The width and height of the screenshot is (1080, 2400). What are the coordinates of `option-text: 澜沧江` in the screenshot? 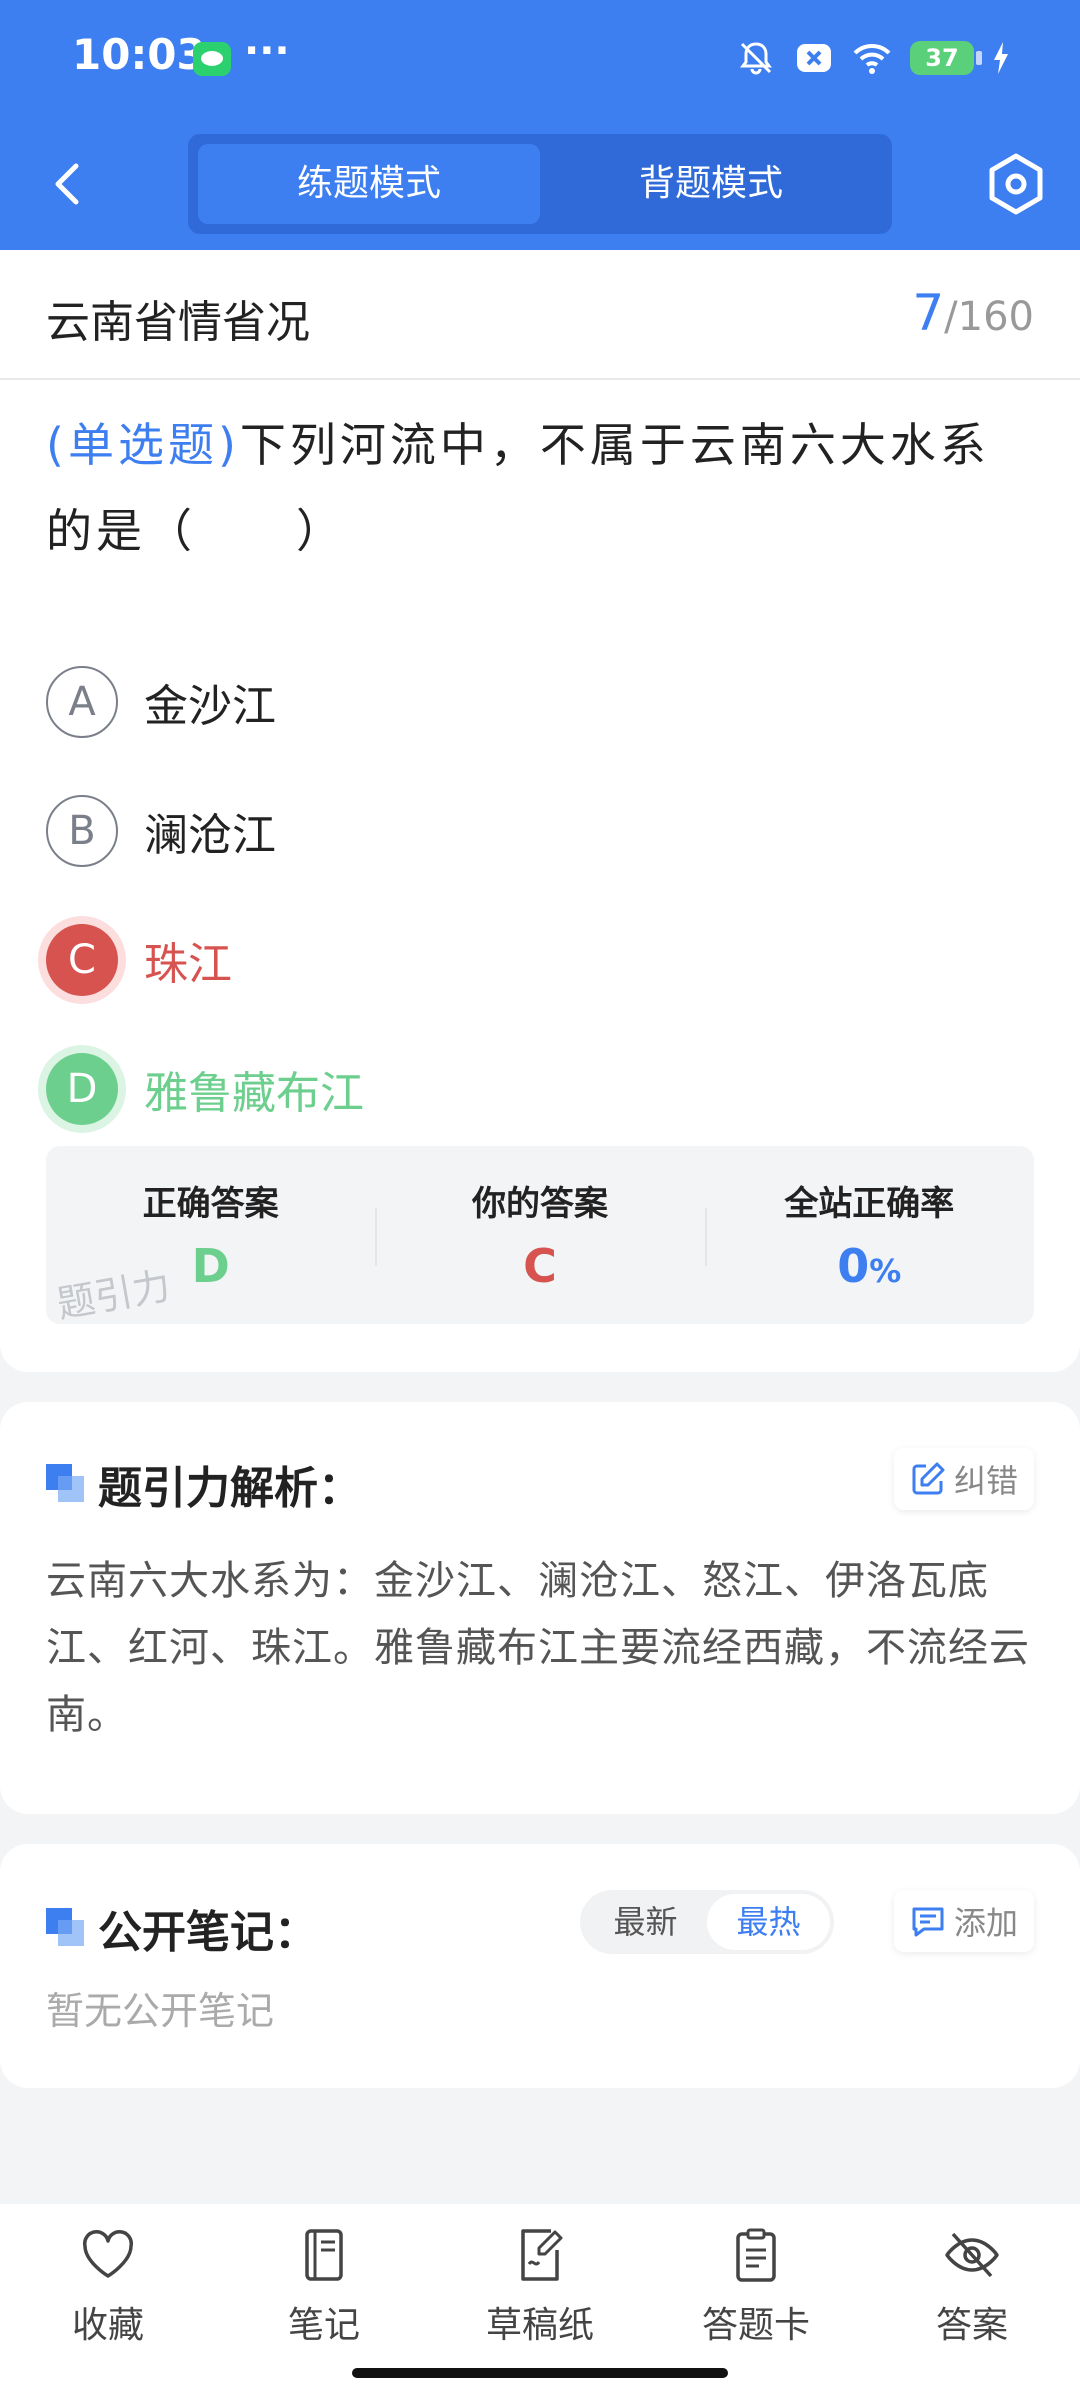 It's located at (210, 835).